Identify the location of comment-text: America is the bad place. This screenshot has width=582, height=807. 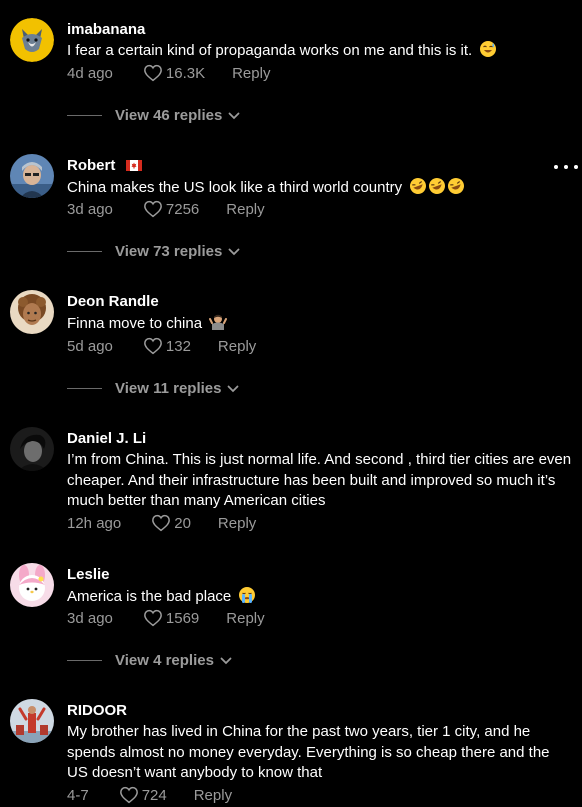
(319, 598).